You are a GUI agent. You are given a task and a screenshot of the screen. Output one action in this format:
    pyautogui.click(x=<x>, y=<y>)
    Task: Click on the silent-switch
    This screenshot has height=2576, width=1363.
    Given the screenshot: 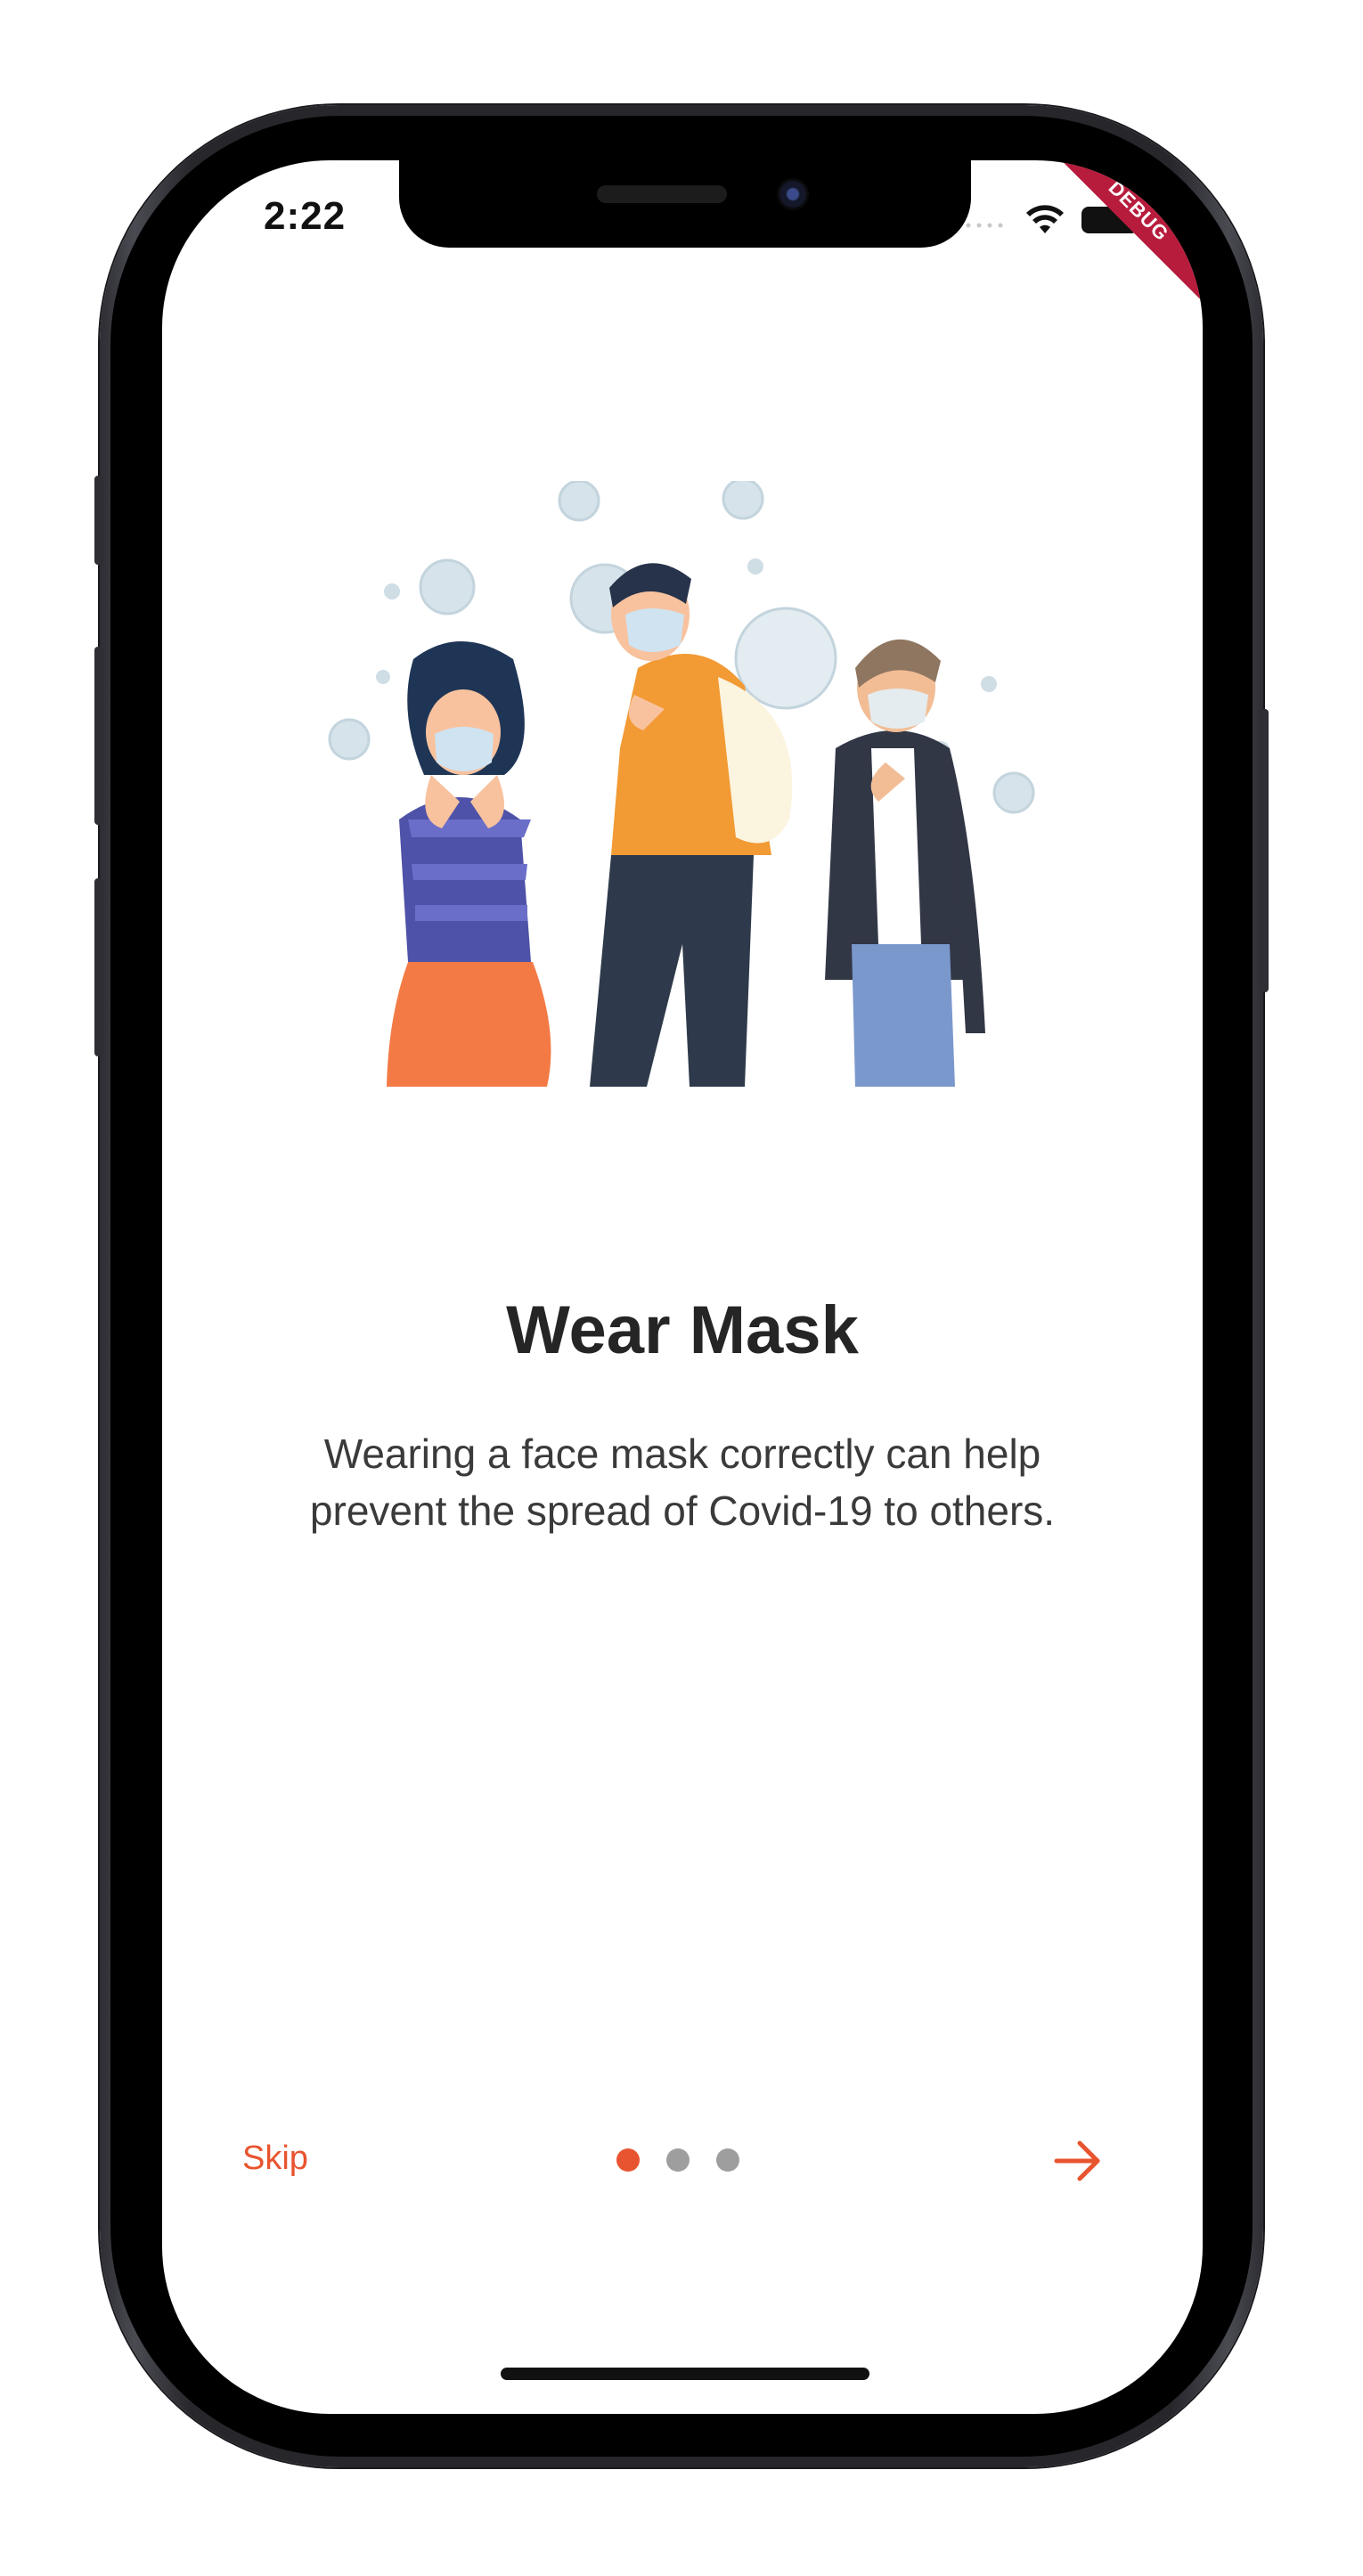 What is the action you would take?
    pyautogui.click(x=98, y=521)
    